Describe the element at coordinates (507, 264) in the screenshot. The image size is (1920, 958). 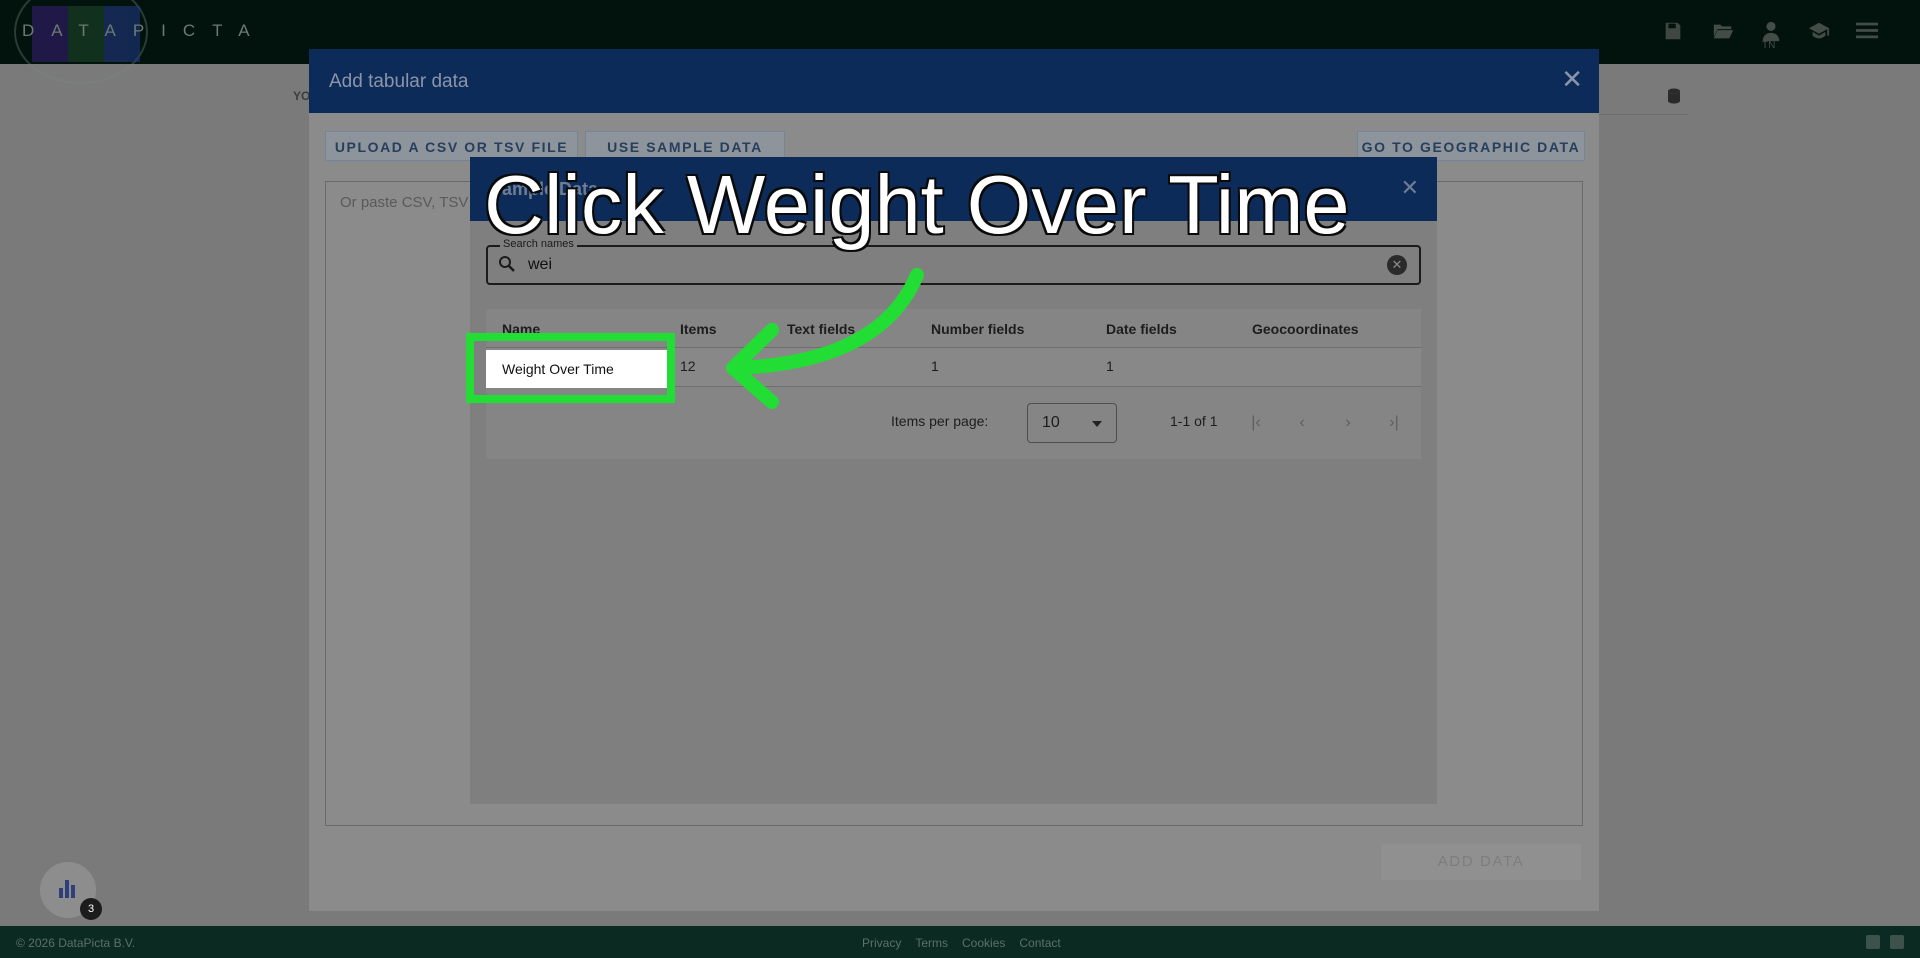
I see `search-icon` at that location.